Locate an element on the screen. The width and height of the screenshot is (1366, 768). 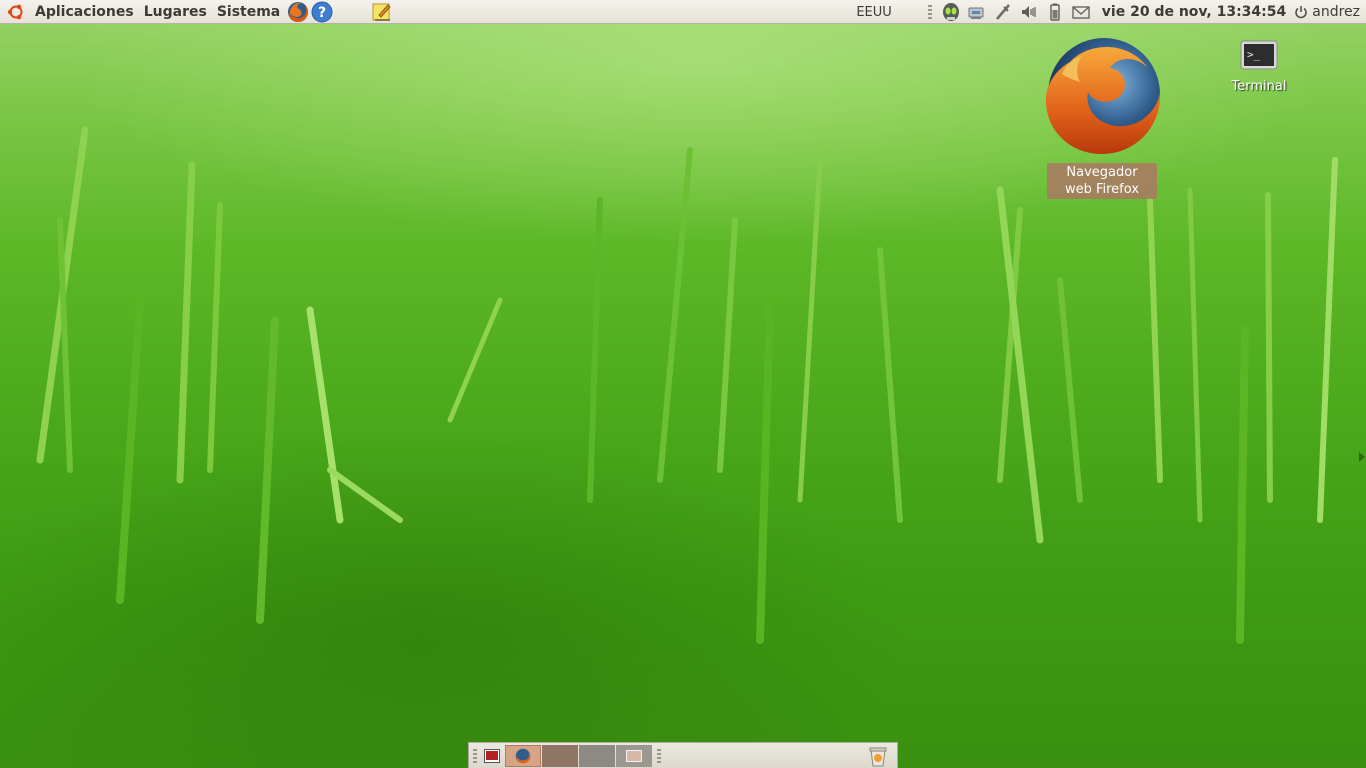
panel-handle-right is located at coordinates (659, 755).